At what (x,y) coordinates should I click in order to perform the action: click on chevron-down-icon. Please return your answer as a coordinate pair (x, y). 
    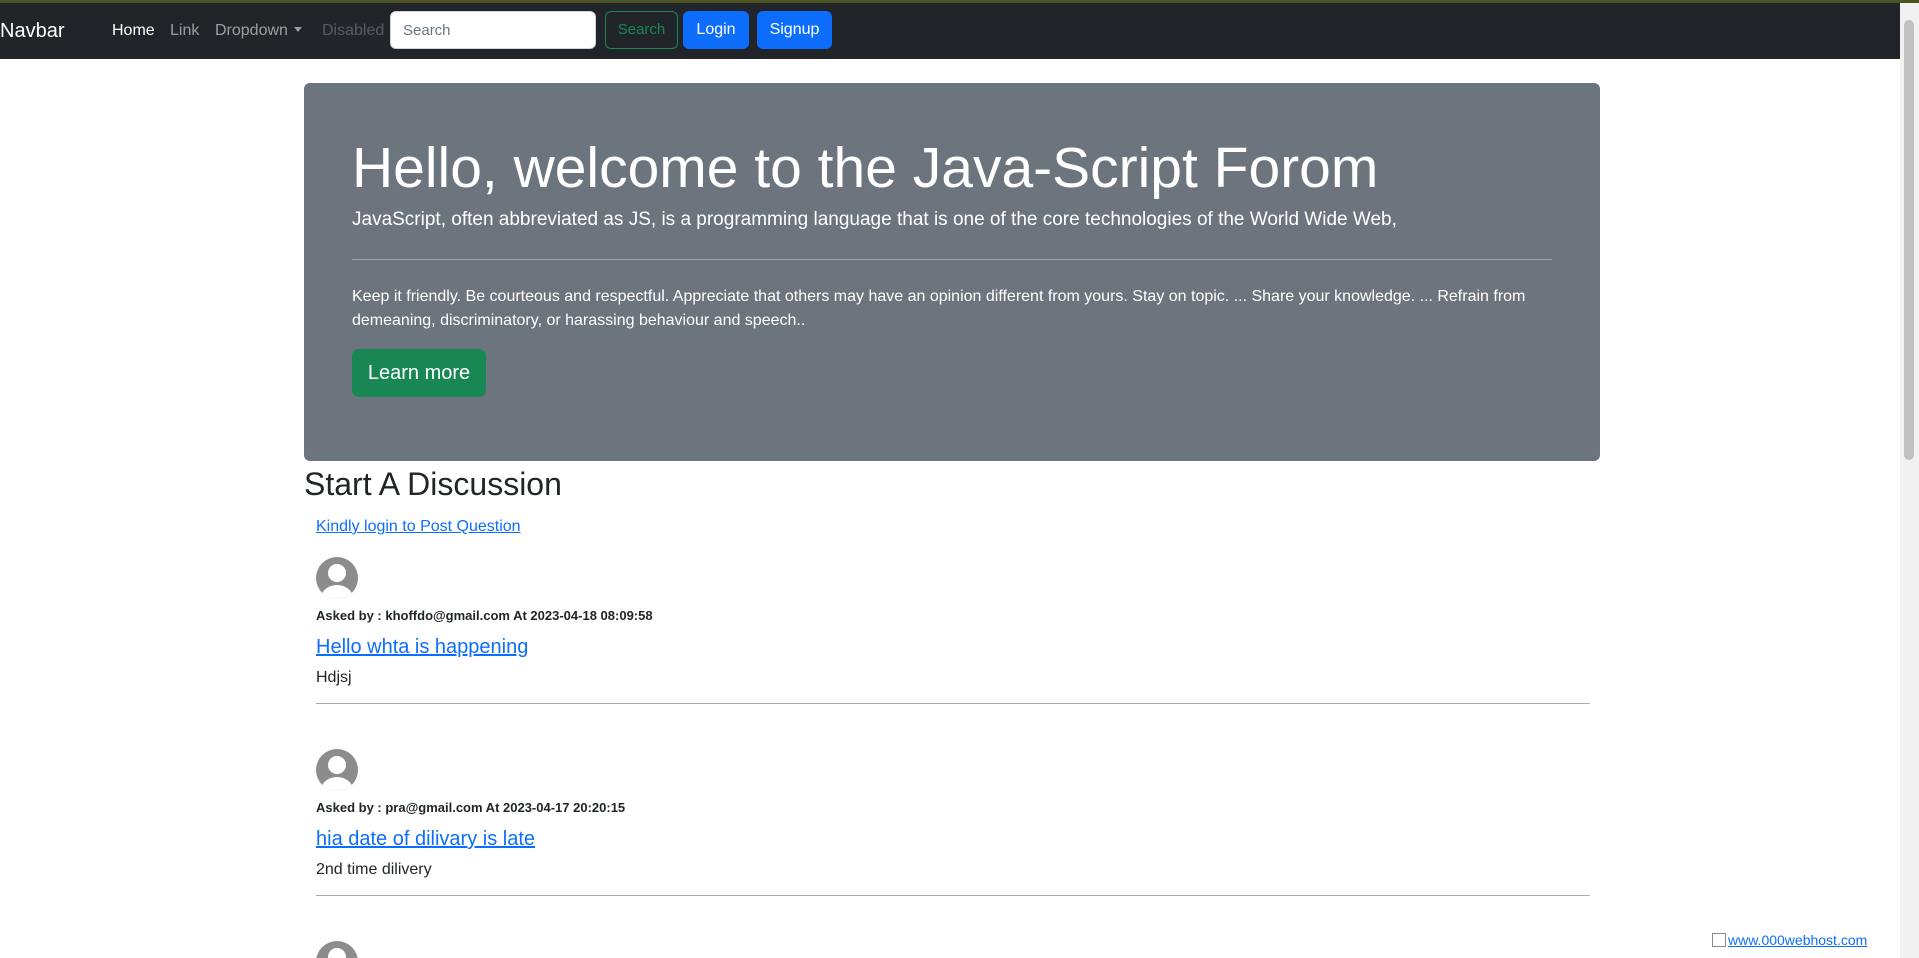
    Looking at the image, I should click on (297, 29).